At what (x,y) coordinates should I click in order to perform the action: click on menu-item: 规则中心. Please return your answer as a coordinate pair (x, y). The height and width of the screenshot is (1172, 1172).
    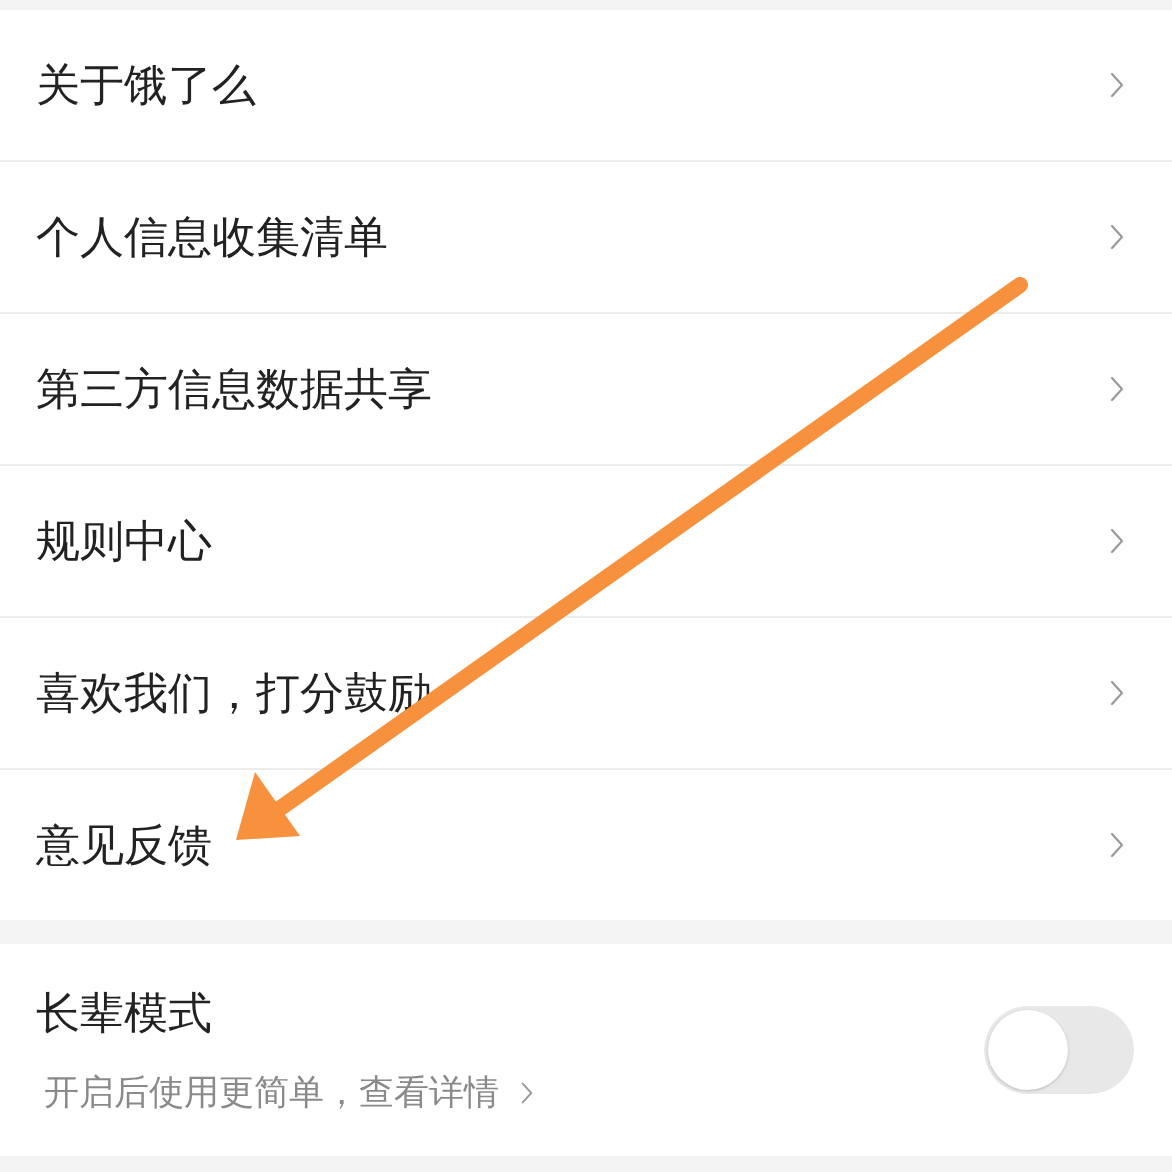
    Looking at the image, I should click on (586, 542).